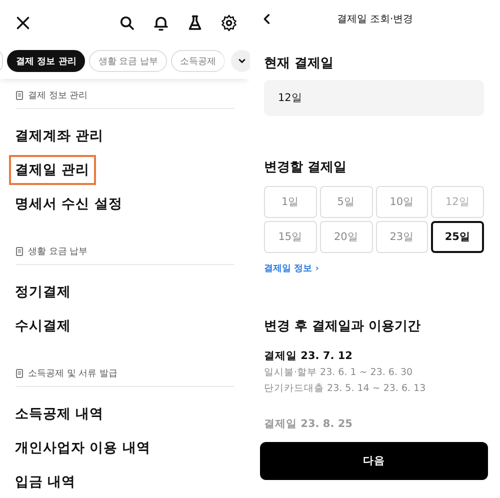 The width and height of the screenshot is (500, 498). I want to click on menu-item: 입금 내역, so click(45, 482).